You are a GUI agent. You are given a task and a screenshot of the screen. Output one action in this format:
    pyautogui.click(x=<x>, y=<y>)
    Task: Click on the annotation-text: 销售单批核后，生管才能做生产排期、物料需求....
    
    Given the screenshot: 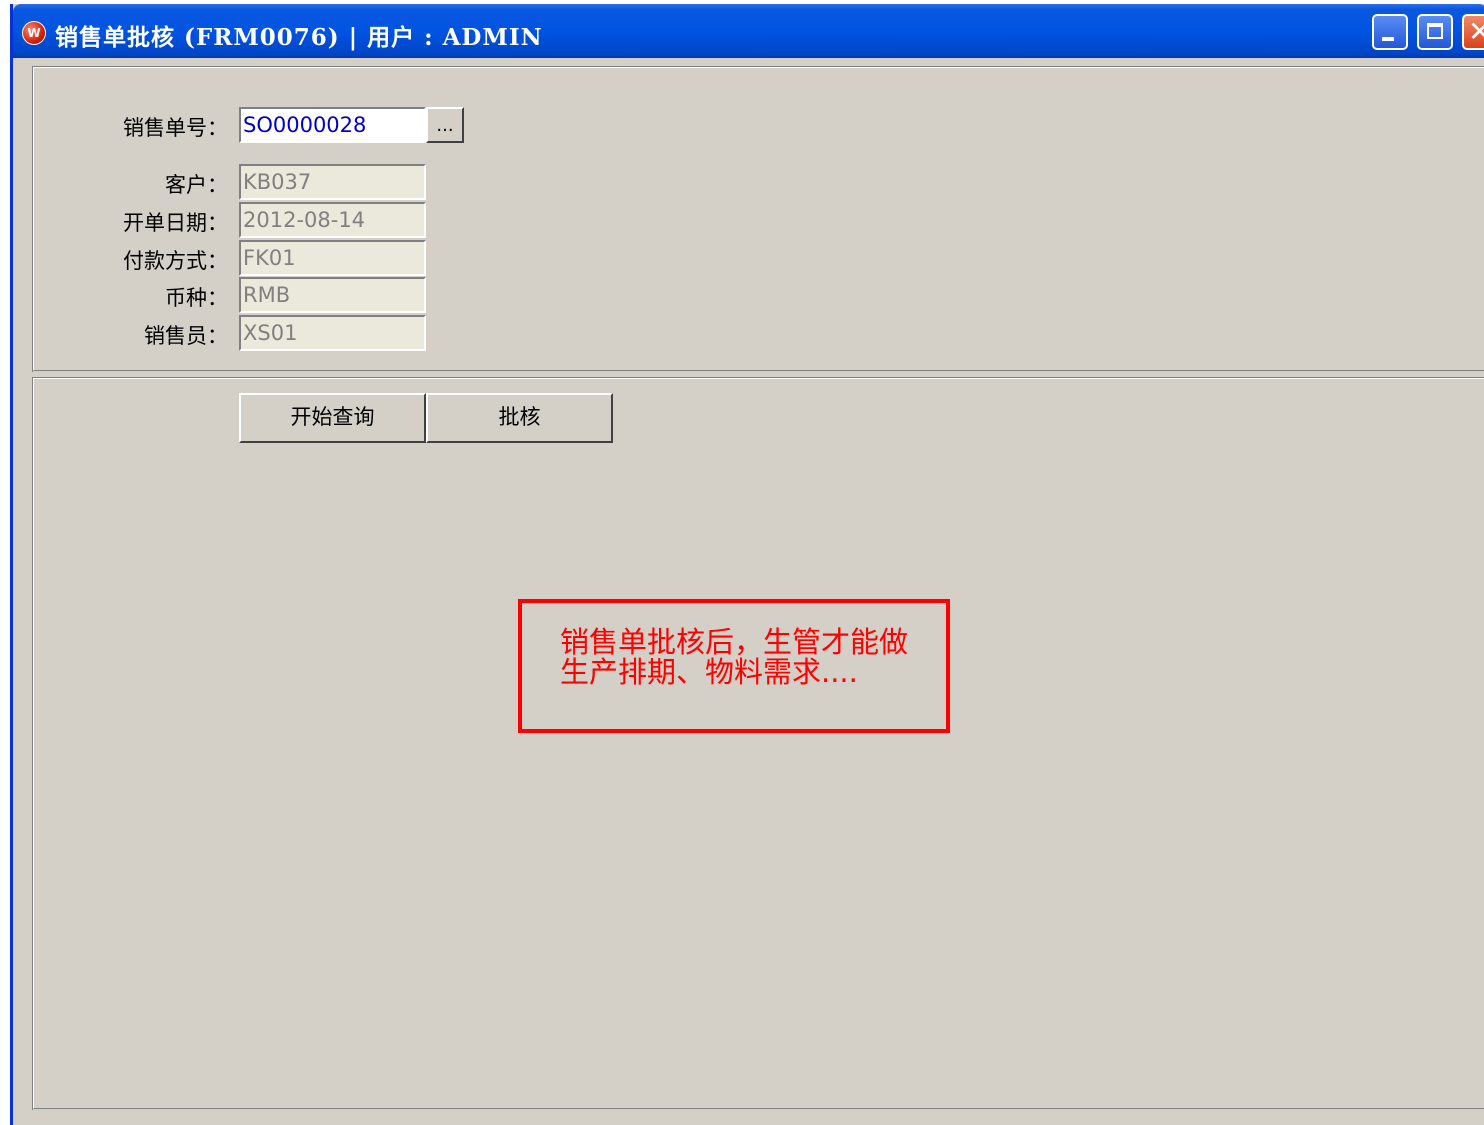 What is the action you would take?
    pyautogui.click(x=734, y=657)
    